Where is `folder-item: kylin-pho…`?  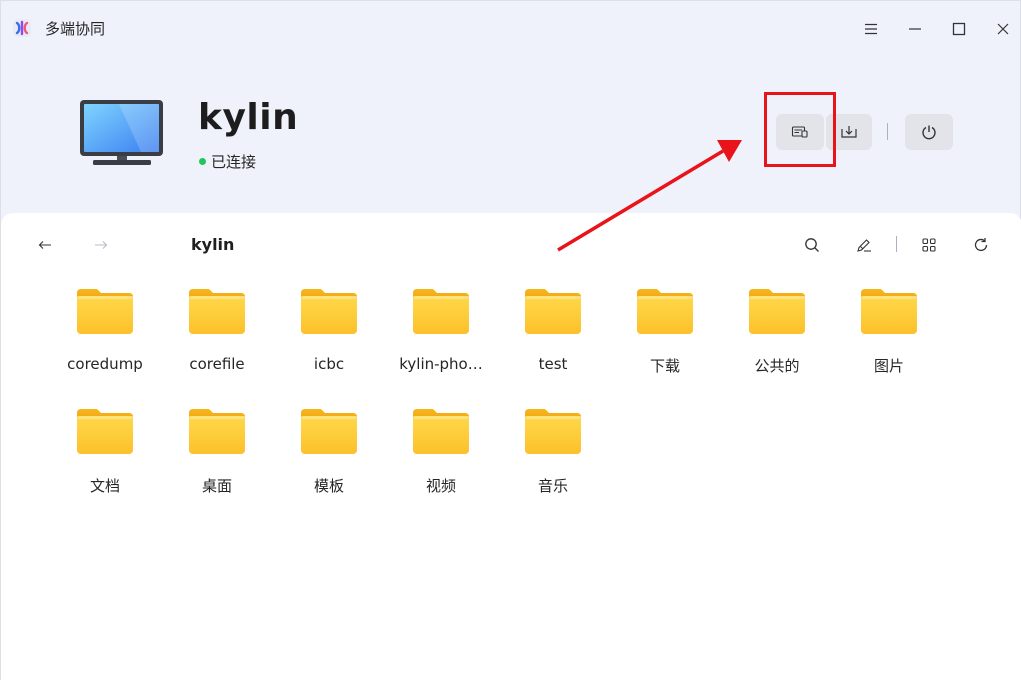
folder-item: kylin-pho… is located at coordinates (441, 338).